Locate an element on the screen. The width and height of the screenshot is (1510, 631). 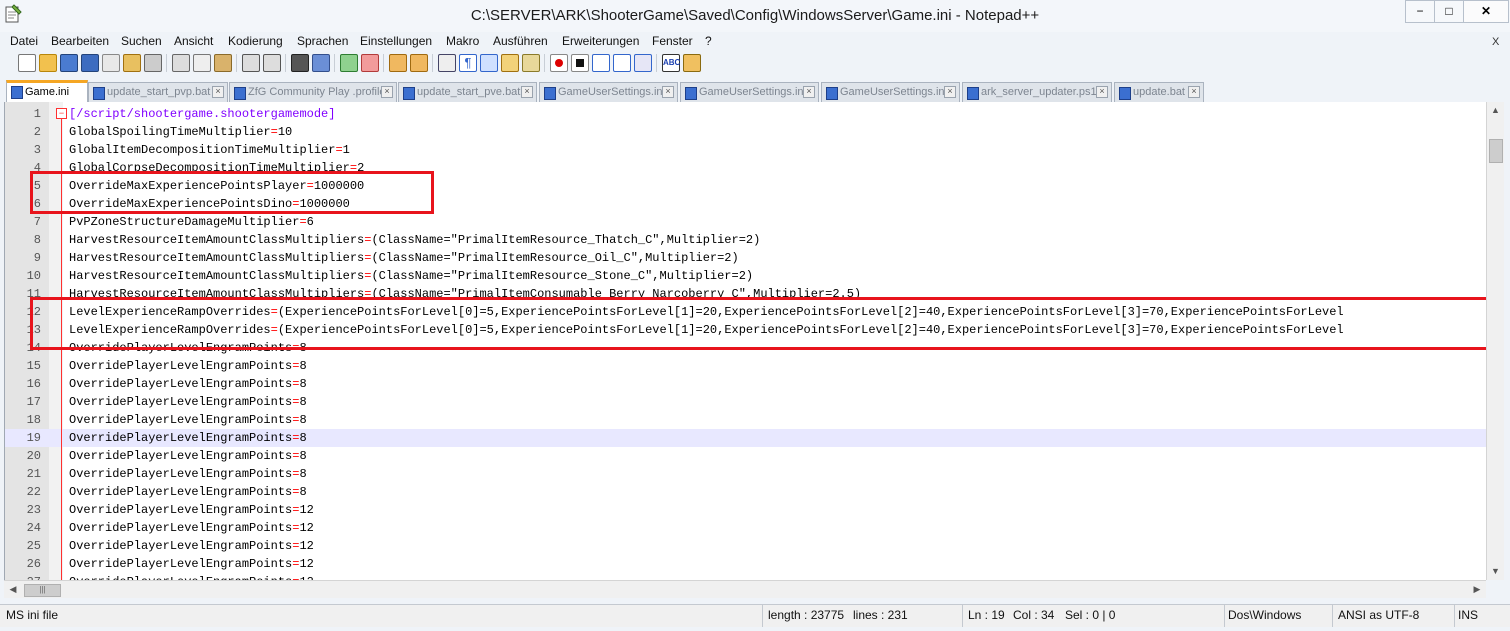
sync-vertical-icon is located at coordinates (398, 63).